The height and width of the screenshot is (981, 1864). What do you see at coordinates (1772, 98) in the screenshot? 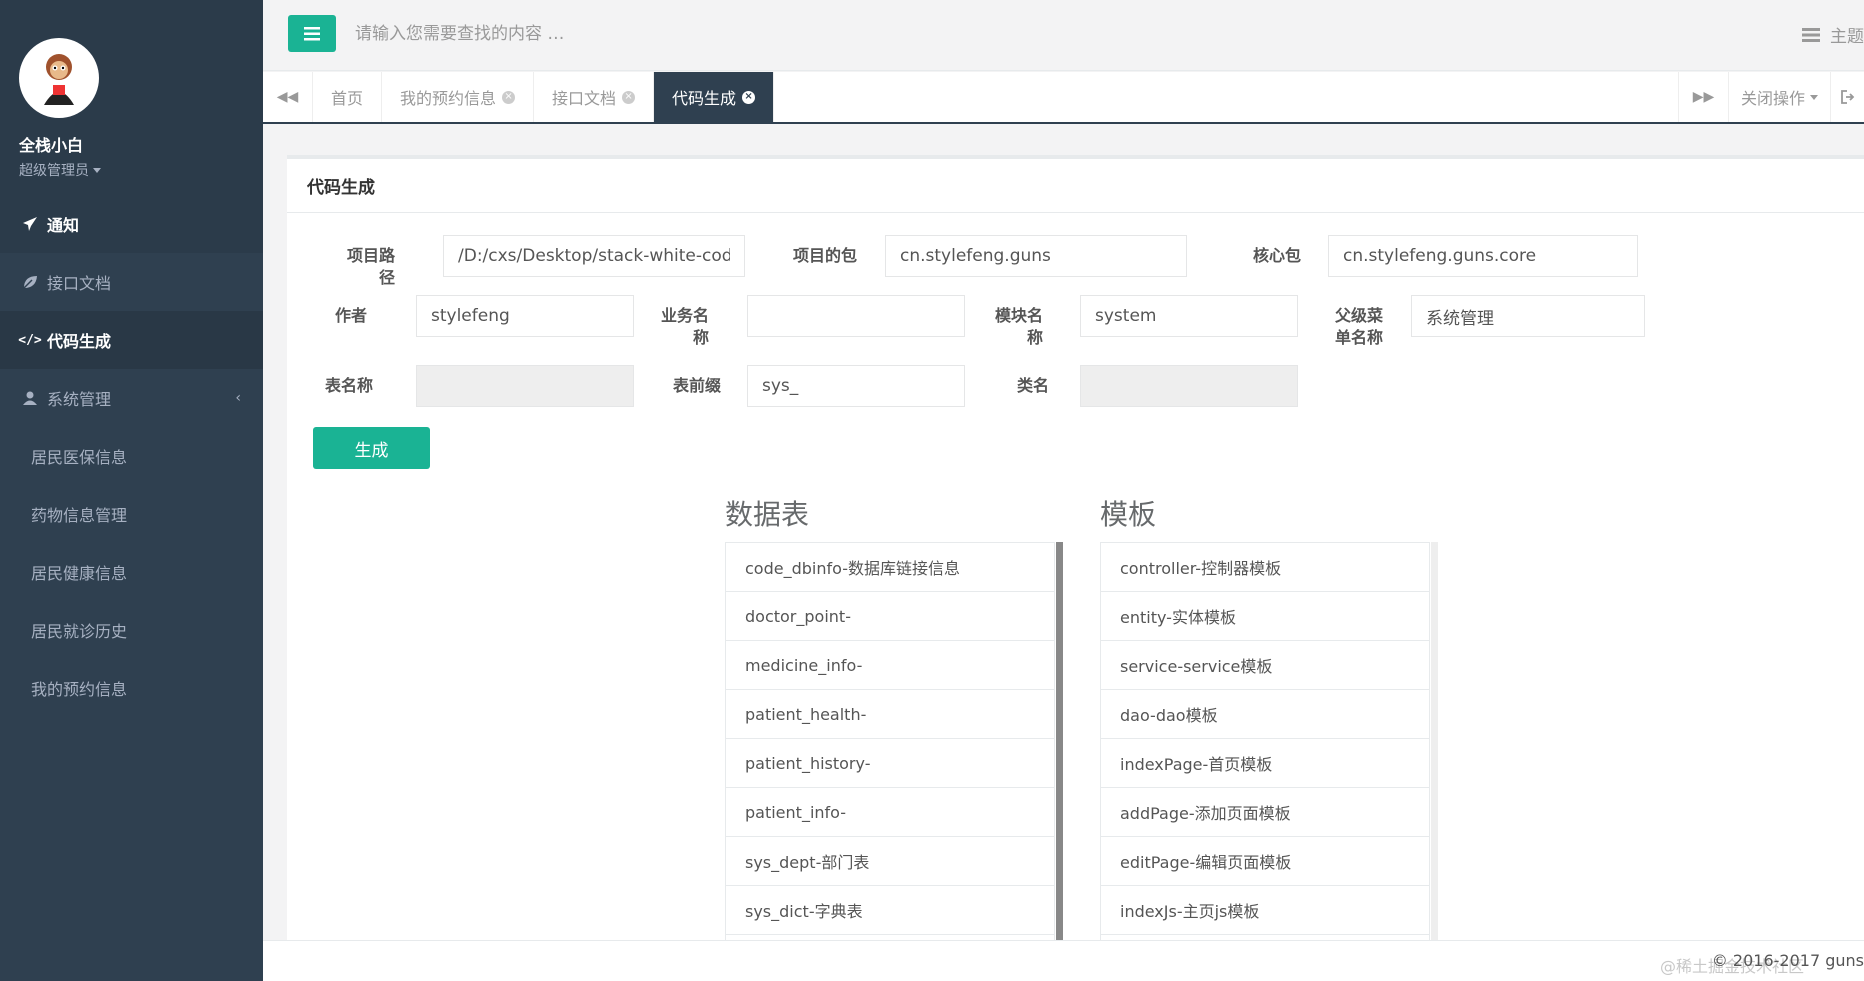
I see `close-ops-label: 关闭操作` at bounding box center [1772, 98].